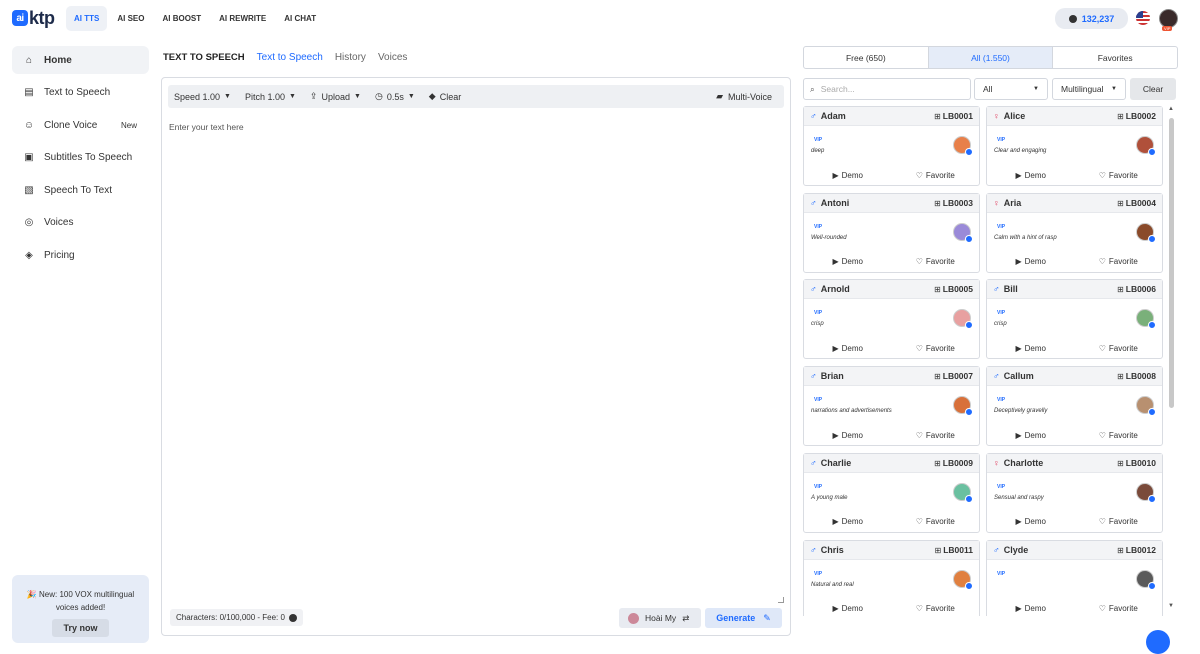 Image resolution: width=1200 pixels, height=654 pixels. What do you see at coordinates (80, 158) in the screenshot?
I see `sidebar-item-subtitles-to-speech: ▣ Subtitles To Speech` at bounding box center [80, 158].